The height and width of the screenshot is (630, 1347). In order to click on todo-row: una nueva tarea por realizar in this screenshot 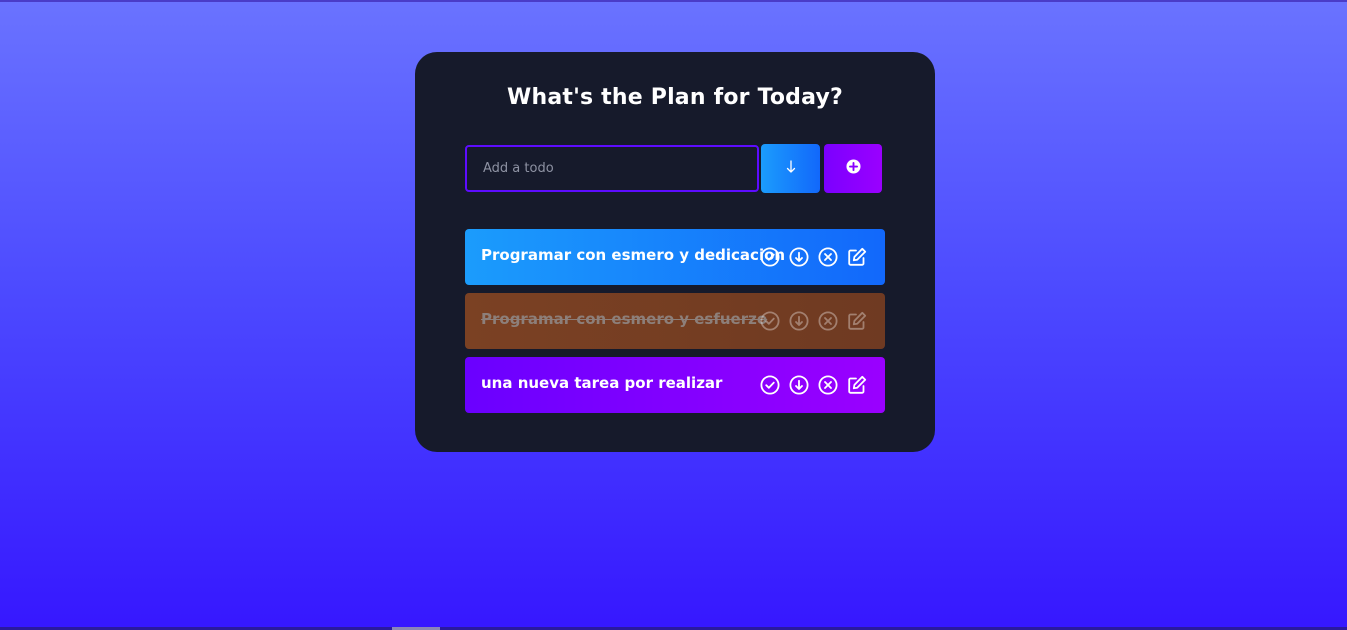, I will do `click(675, 385)`.